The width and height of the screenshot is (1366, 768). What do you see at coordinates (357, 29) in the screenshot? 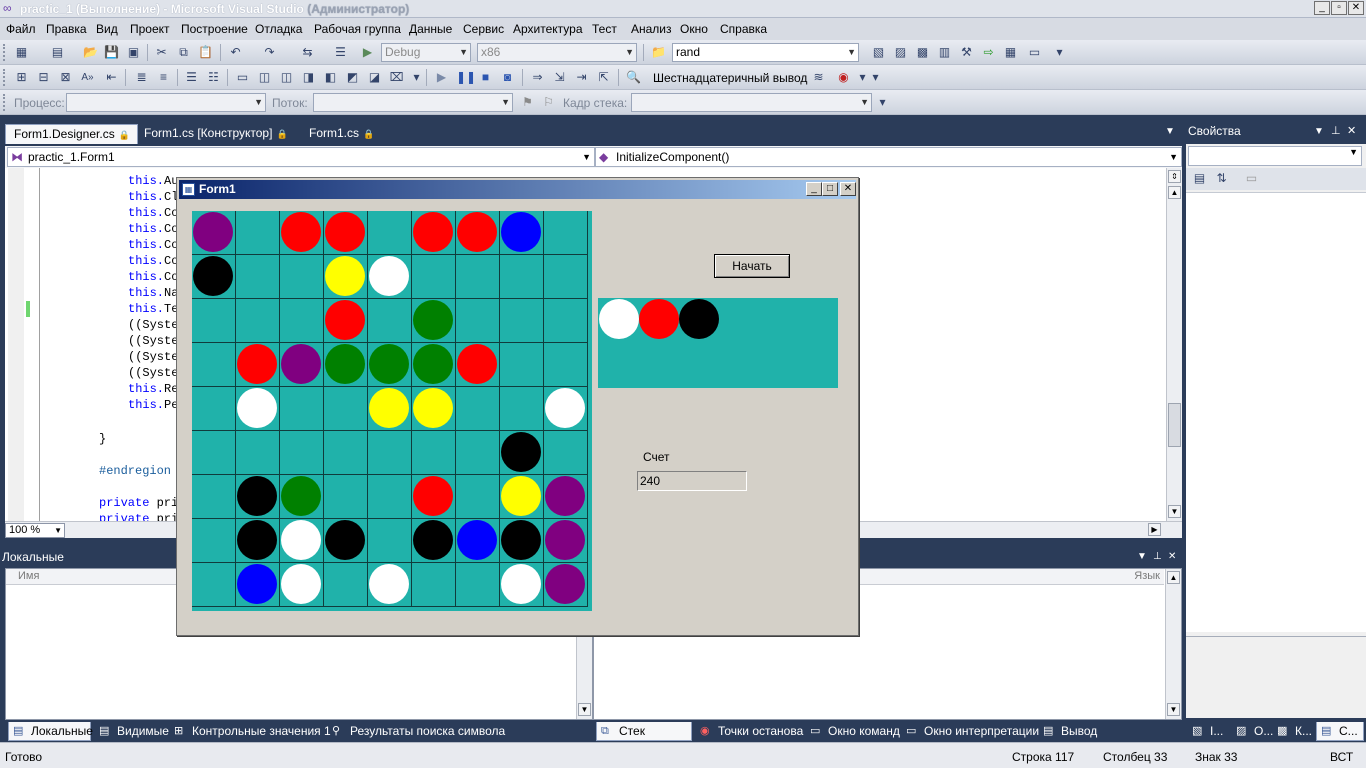
I see `menu-team: Рабочая группа` at bounding box center [357, 29].